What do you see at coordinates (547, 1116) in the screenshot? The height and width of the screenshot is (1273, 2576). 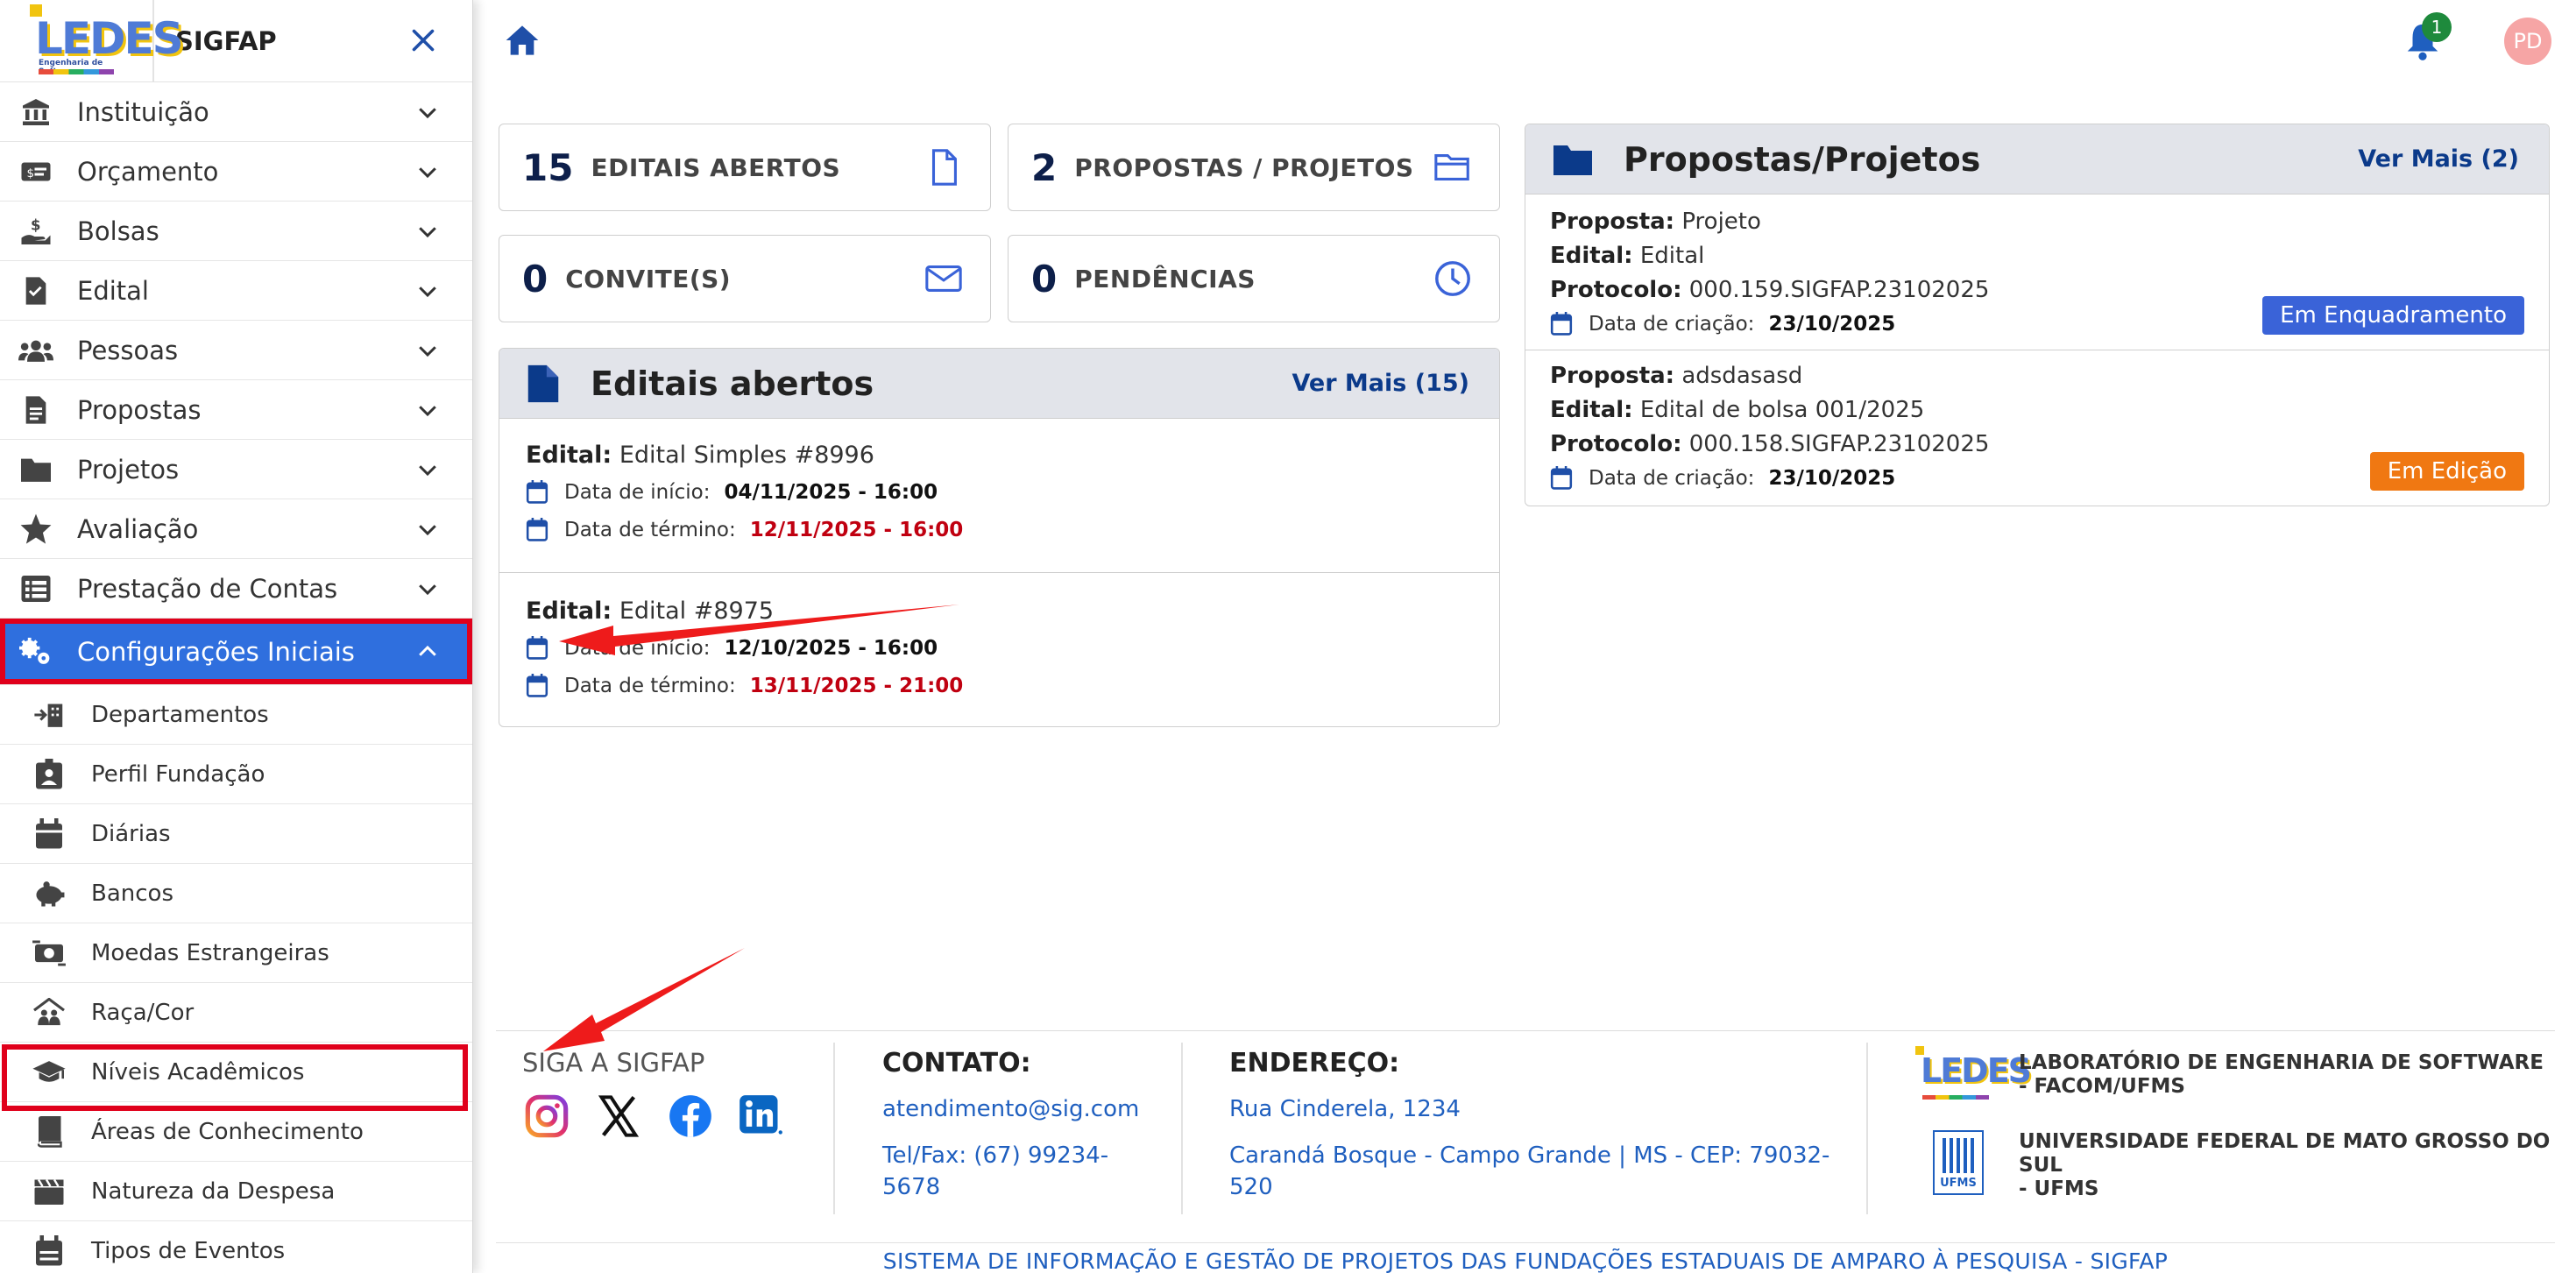 I see `instagram-icon` at bounding box center [547, 1116].